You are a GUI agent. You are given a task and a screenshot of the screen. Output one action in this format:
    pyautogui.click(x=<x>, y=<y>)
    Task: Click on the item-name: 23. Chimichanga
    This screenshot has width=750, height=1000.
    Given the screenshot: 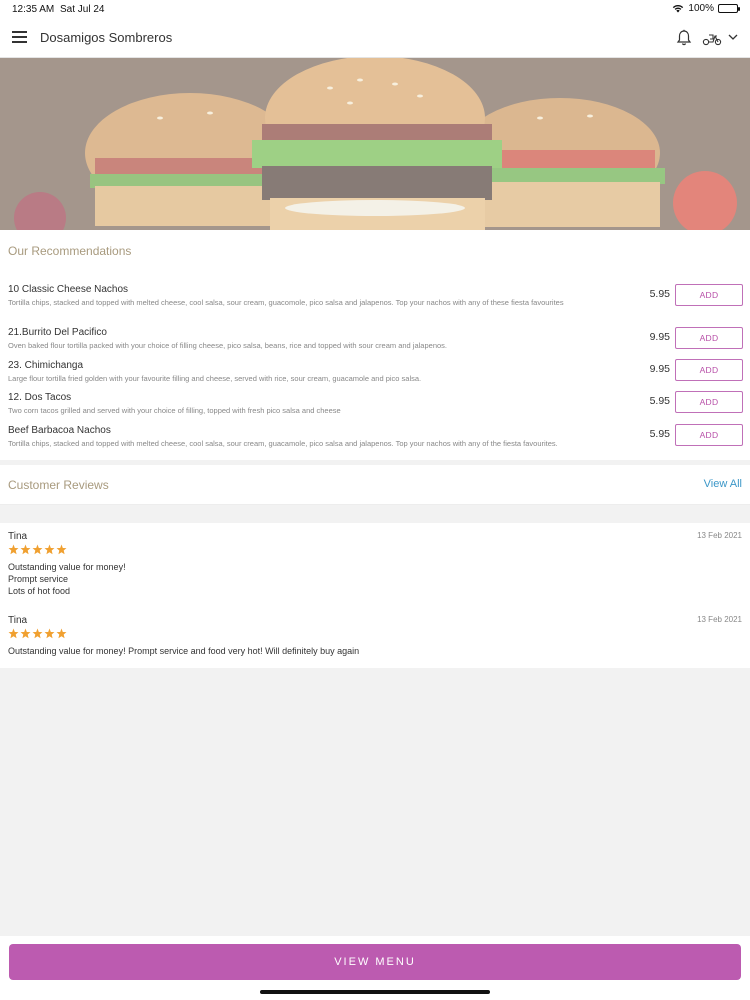 What is the action you would take?
    pyautogui.click(x=46, y=365)
    